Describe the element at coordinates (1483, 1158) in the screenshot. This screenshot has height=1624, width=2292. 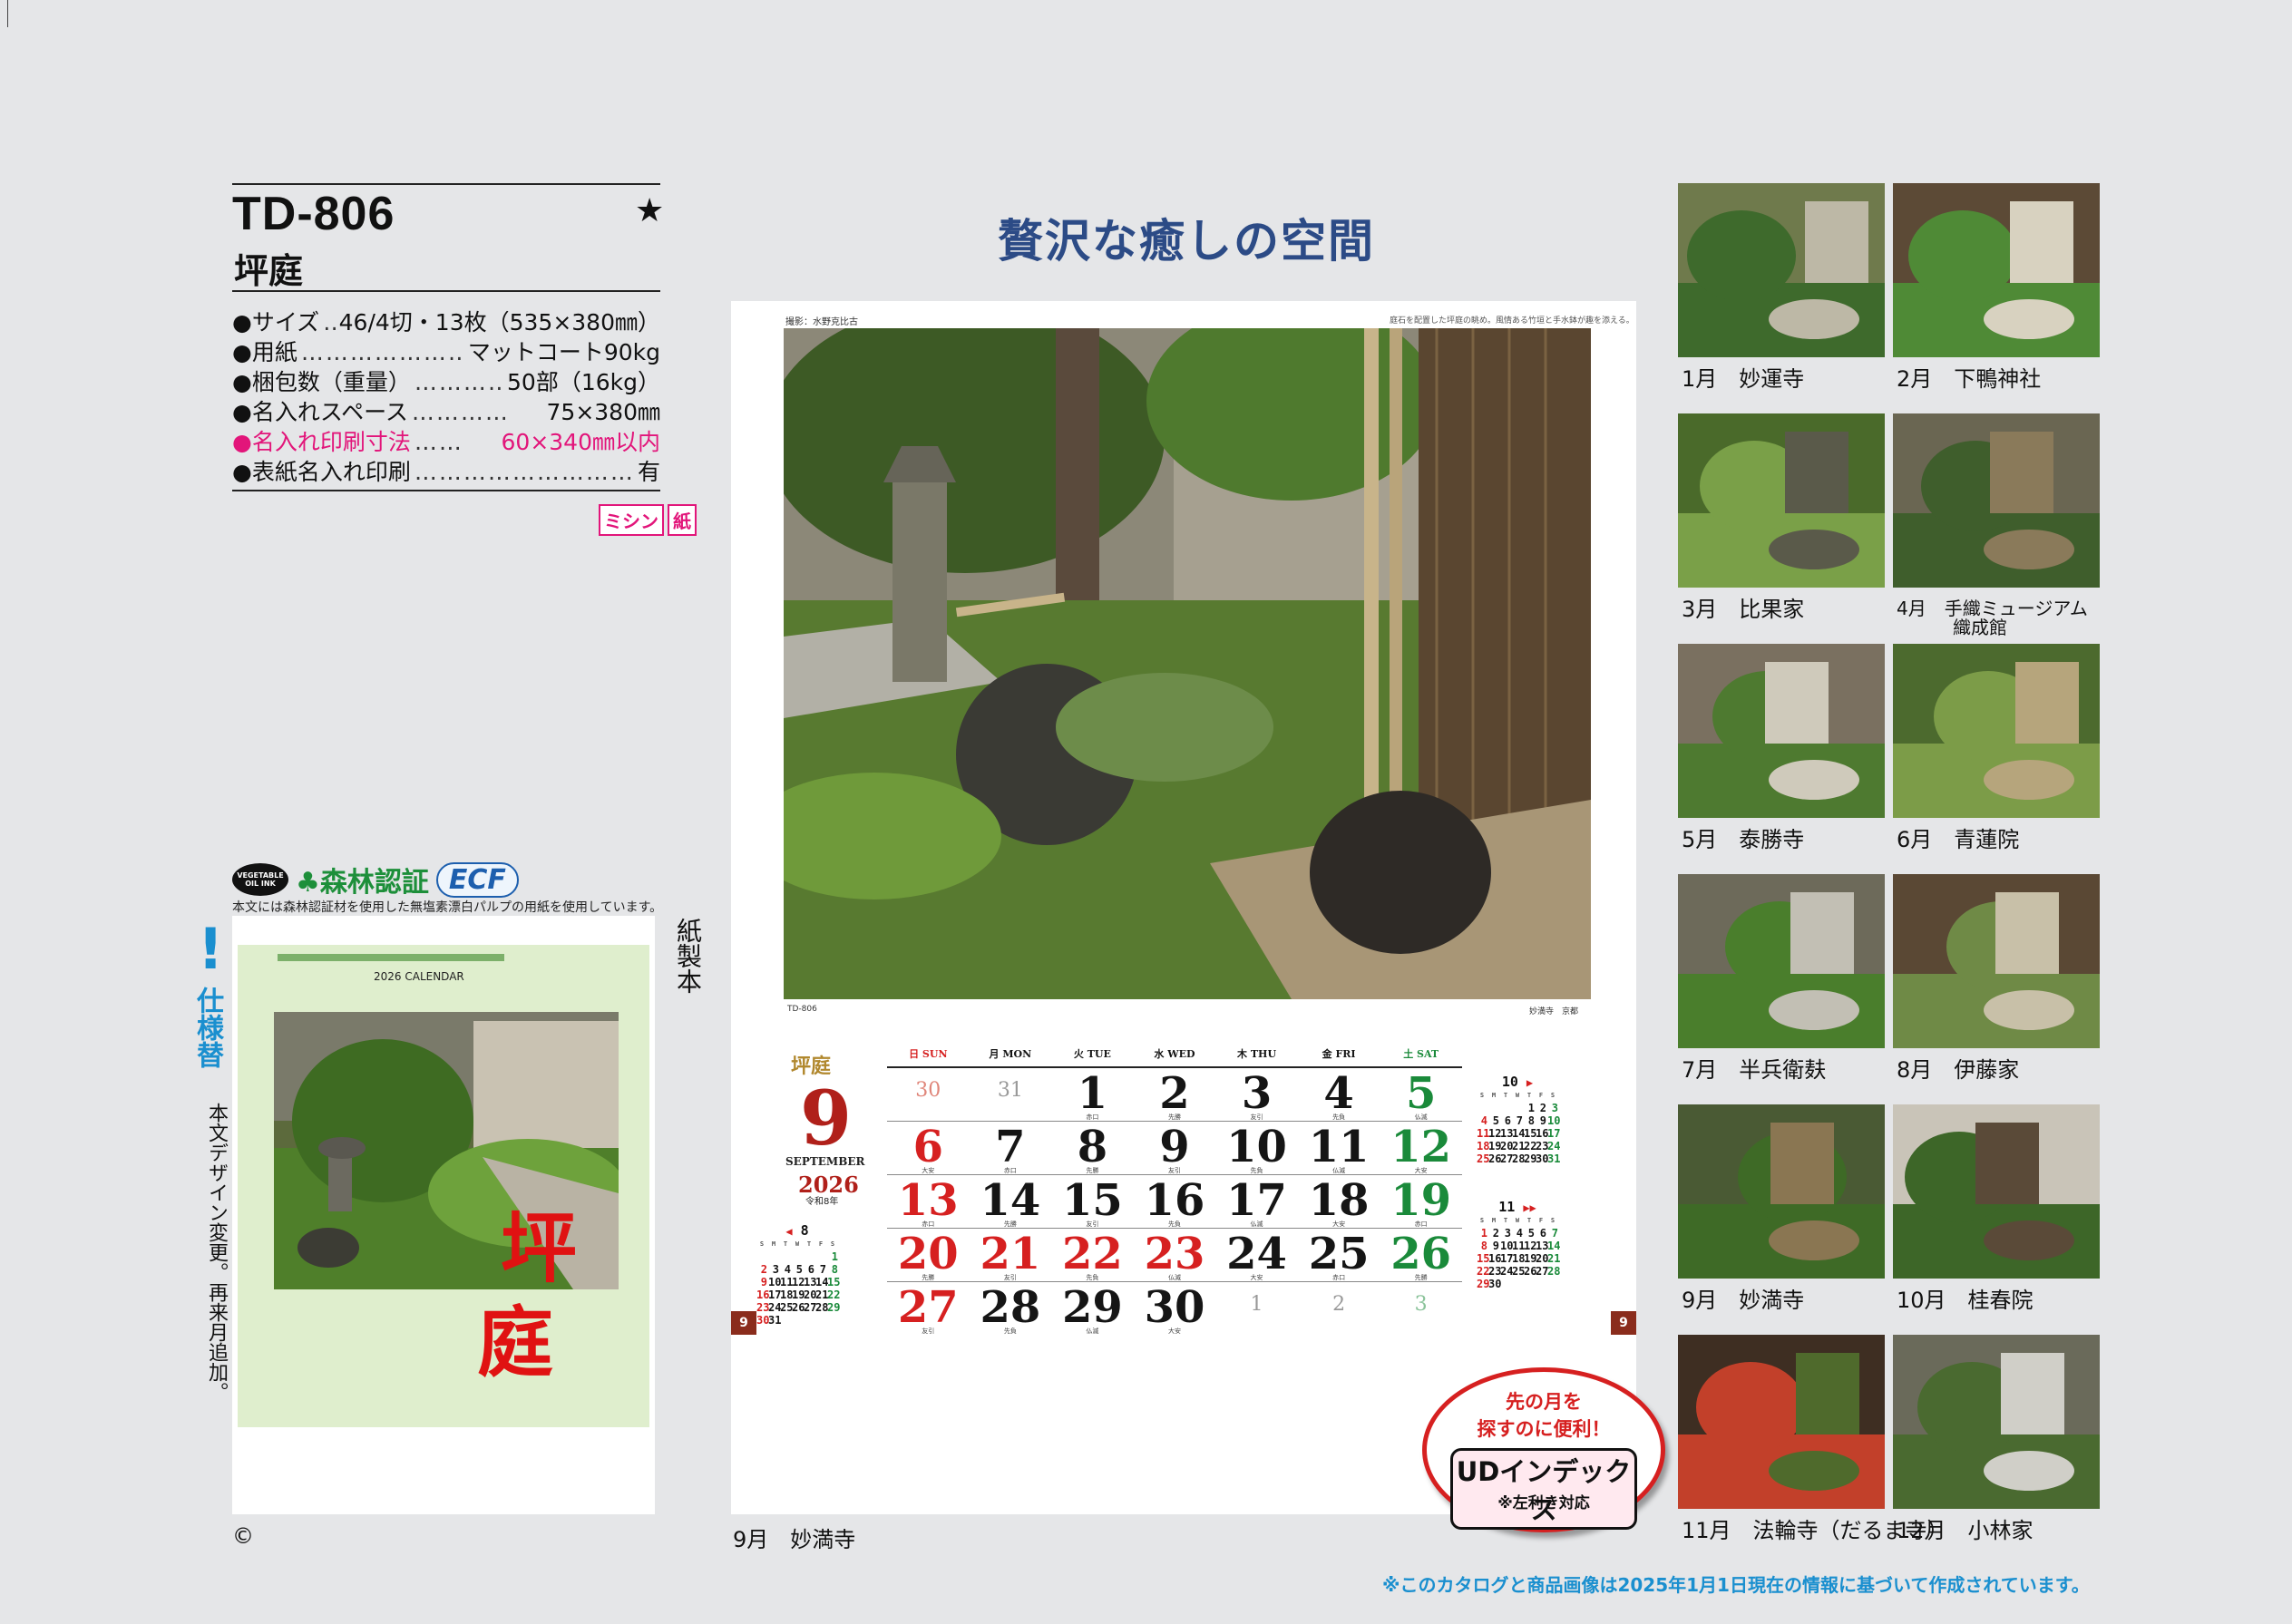
I see `mini-day: 25` at that location.